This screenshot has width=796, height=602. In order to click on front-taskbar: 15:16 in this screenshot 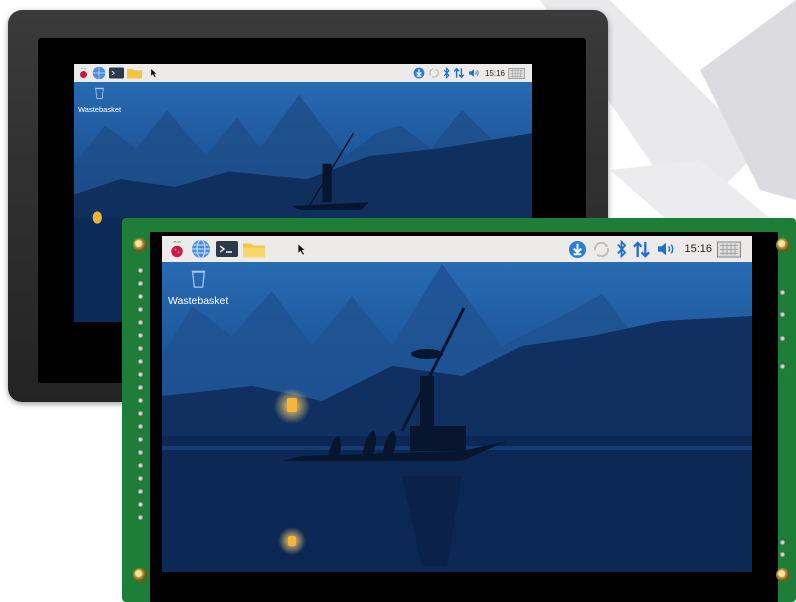, I will do `click(457, 249)`.